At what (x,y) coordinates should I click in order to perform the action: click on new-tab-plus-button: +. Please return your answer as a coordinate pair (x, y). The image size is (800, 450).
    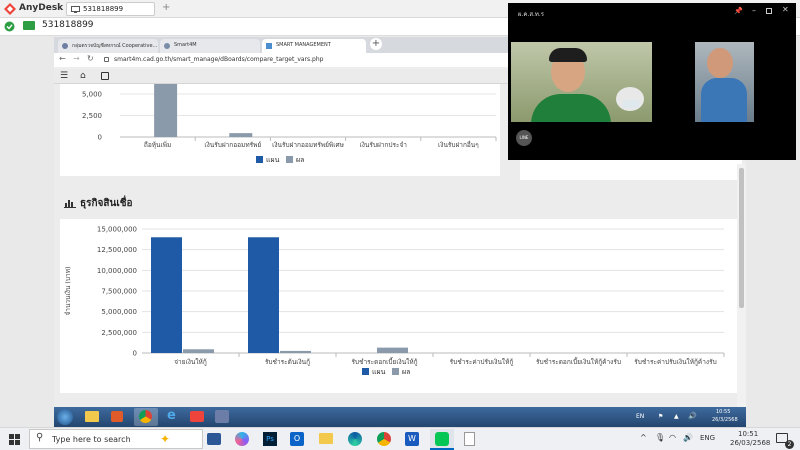
    Looking at the image, I should click on (376, 44).